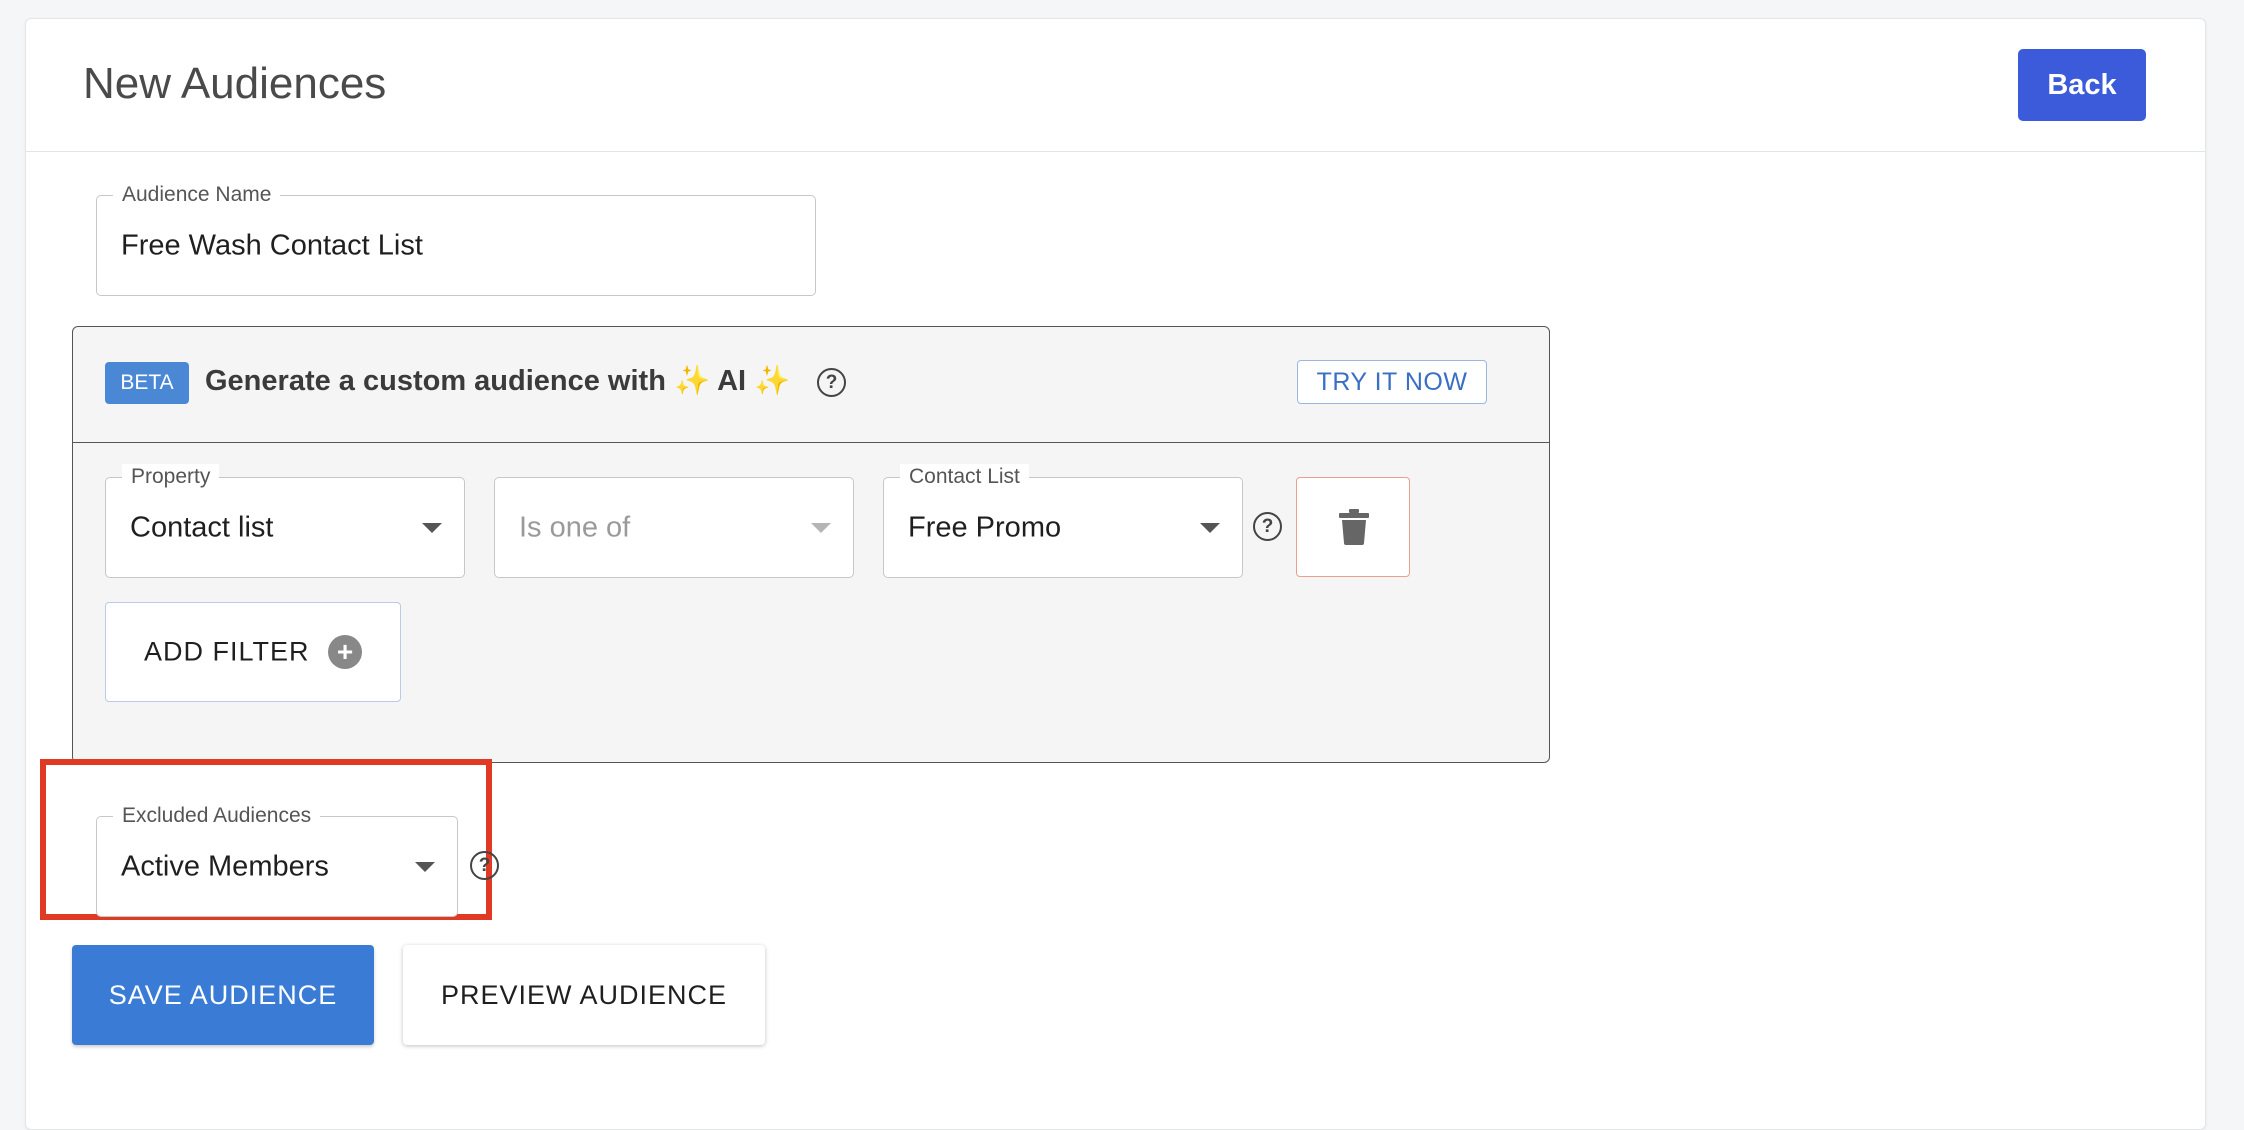 Image resolution: width=2244 pixels, height=1130 pixels. I want to click on beta-badge: BETA, so click(147, 383).